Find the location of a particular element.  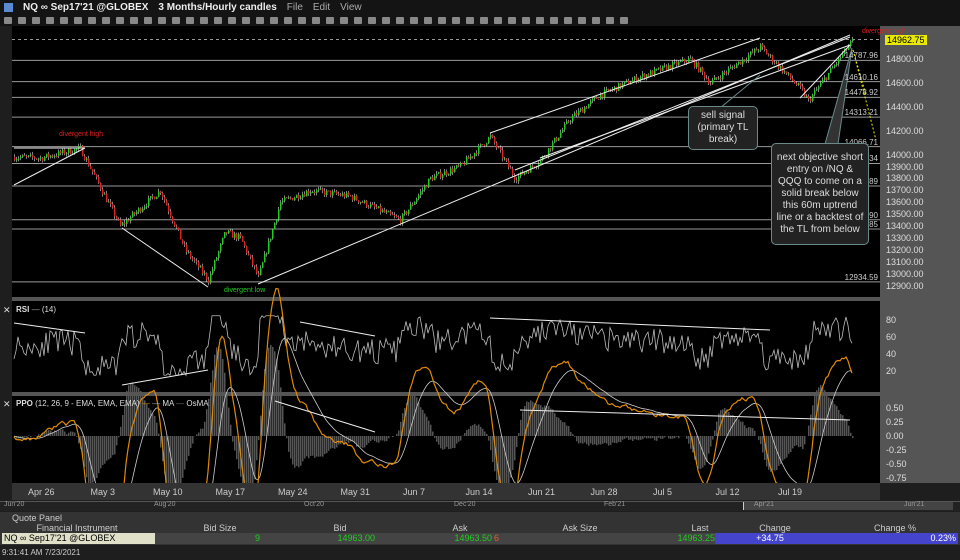

close-ppo-icon: ✕ is located at coordinates (7, 404).